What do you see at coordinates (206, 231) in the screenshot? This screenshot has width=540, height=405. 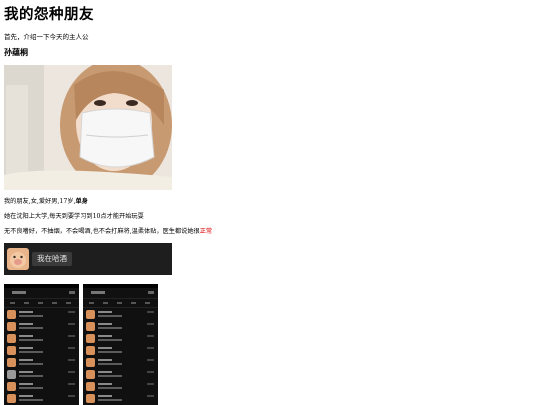 I see `bio-normal-highlight: 正常` at bounding box center [206, 231].